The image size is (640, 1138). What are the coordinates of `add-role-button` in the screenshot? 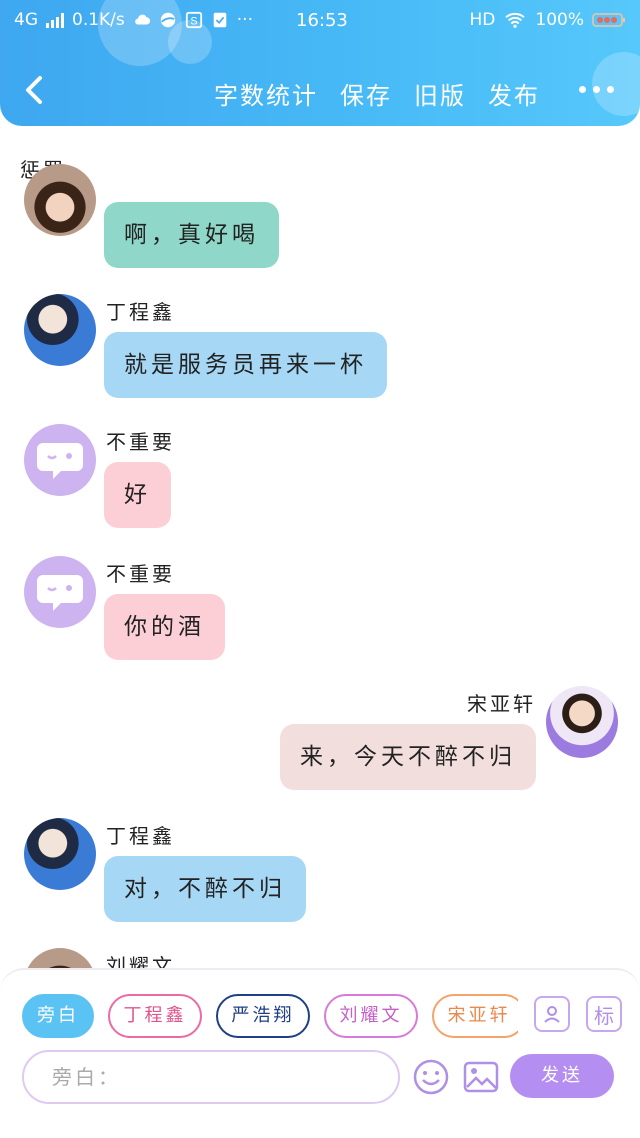 It's located at (552, 1014).